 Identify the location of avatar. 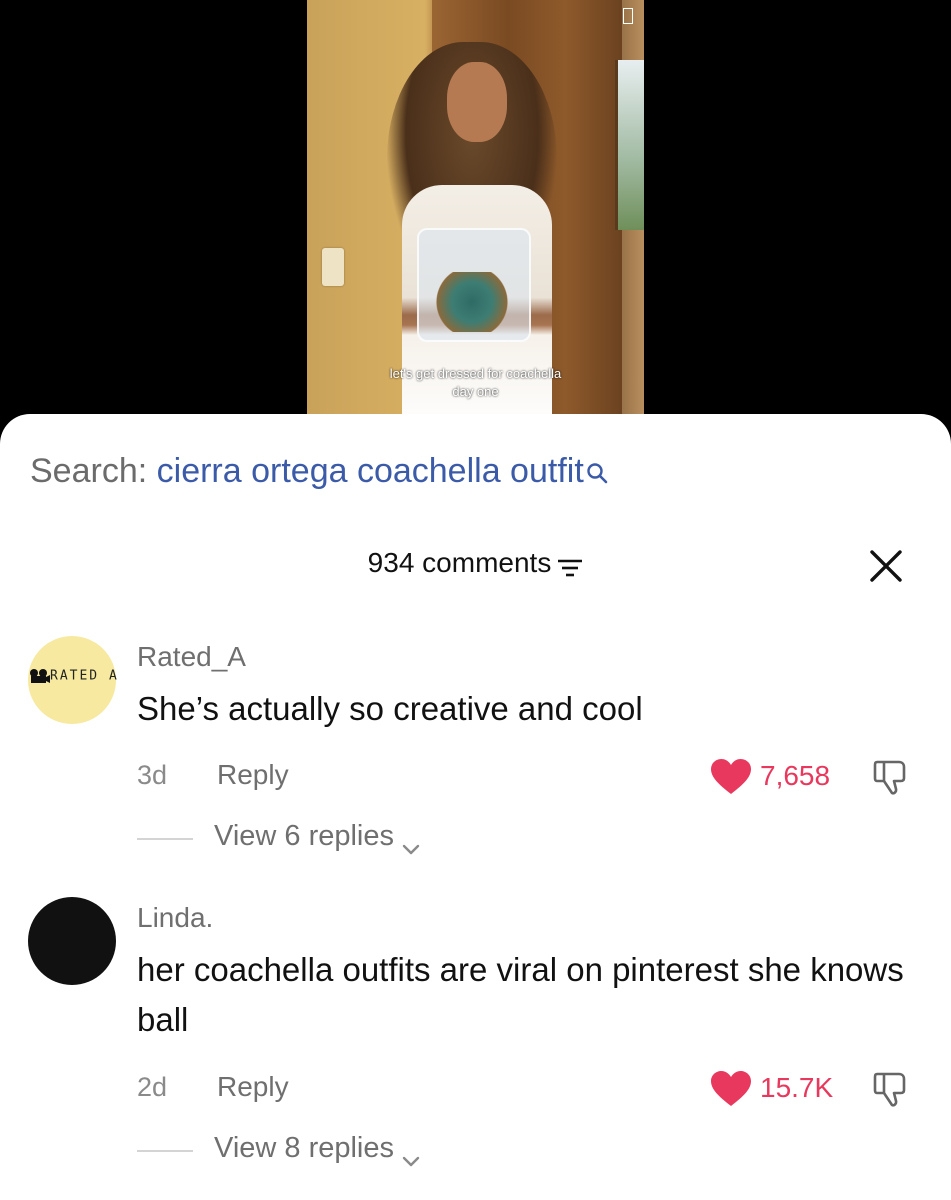
(72, 941).